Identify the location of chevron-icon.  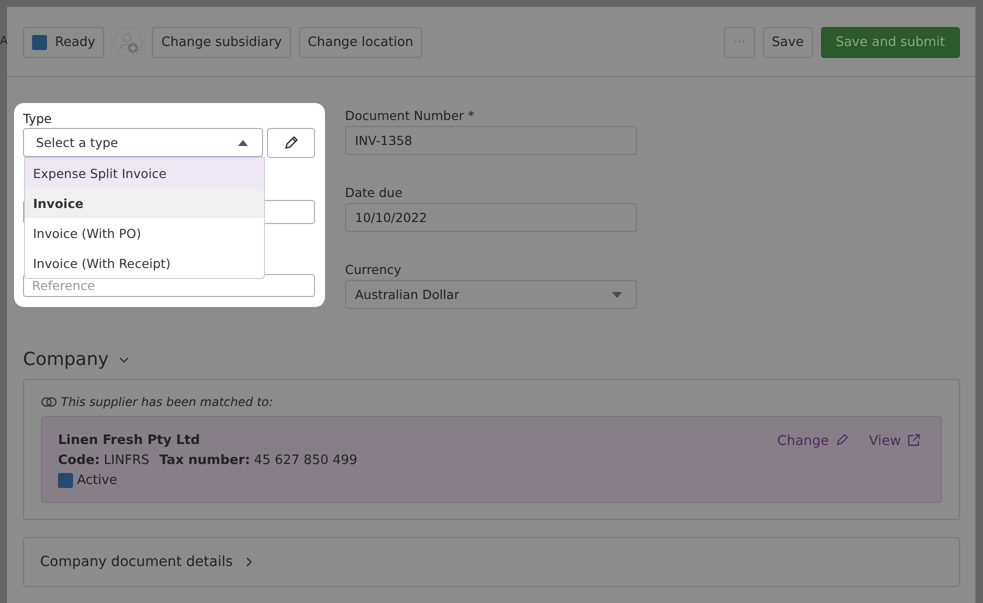
(123, 359).